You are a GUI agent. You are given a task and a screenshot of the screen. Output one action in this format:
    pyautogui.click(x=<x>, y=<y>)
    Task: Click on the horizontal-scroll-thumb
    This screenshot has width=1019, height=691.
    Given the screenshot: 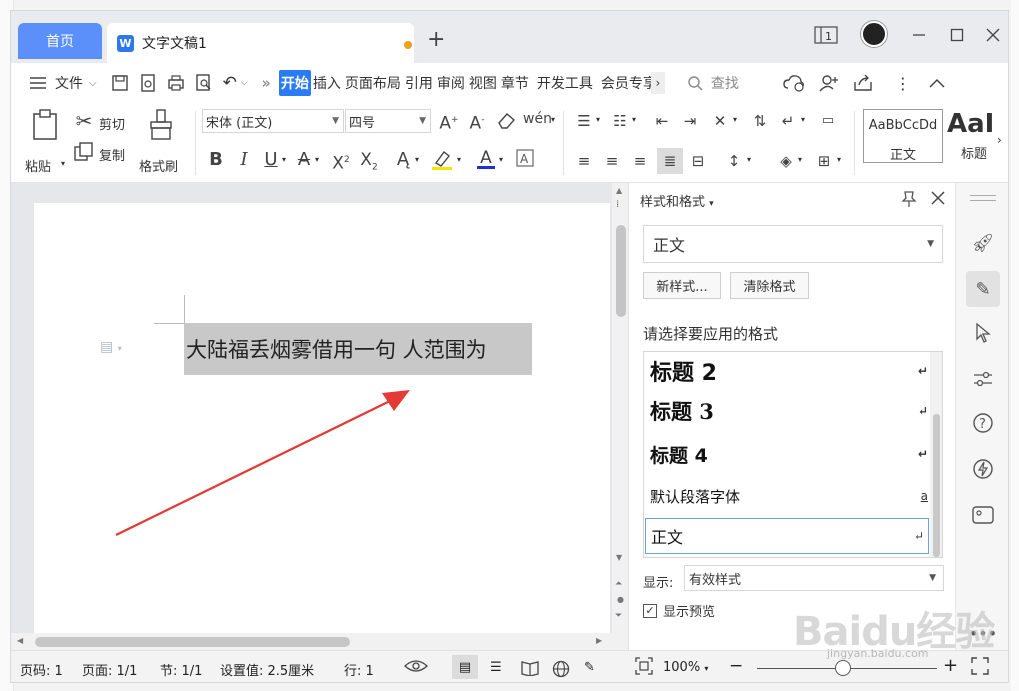 What is the action you would take?
    pyautogui.click(x=192, y=642)
    